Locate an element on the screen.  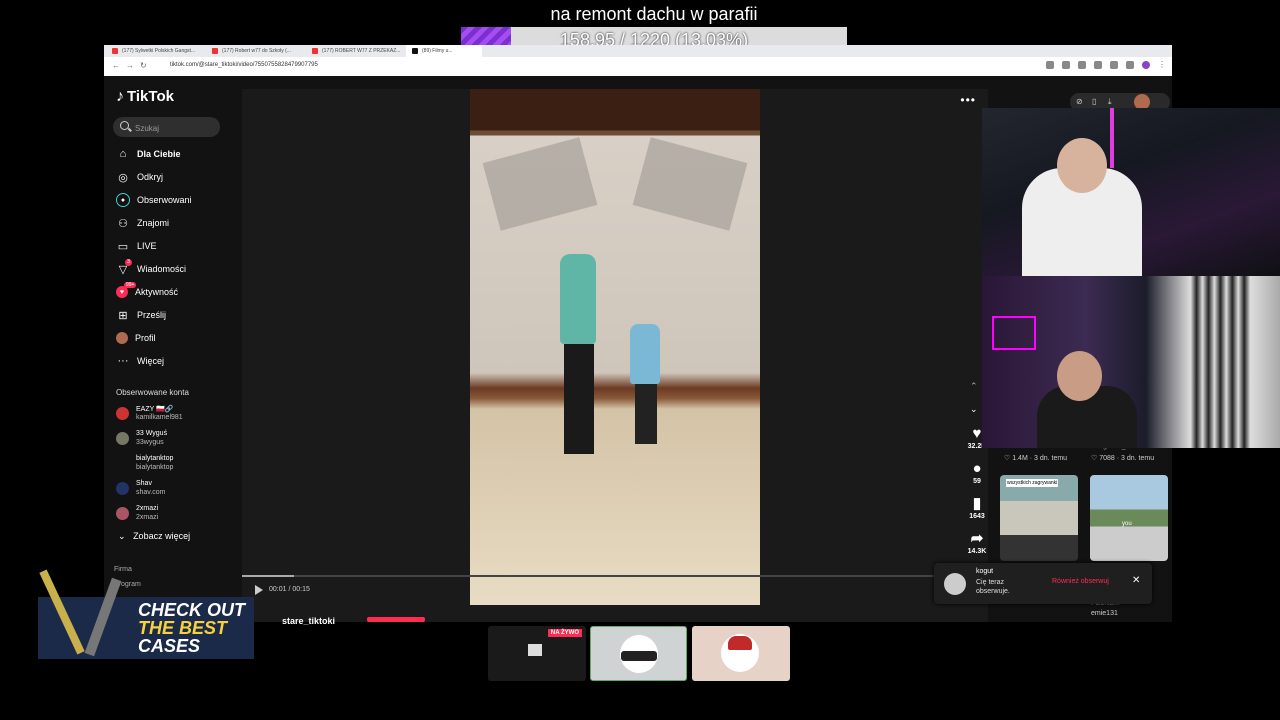
video-progress-fill is located at coordinates (268, 576).